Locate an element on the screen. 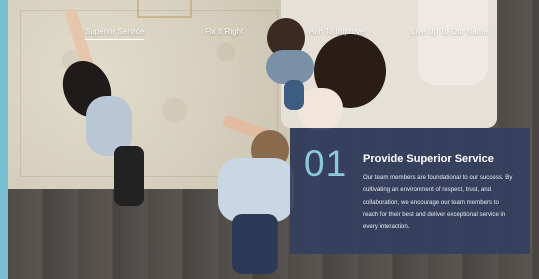 This screenshot has height=279, width=539. photo-person-child-body is located at coordinates (290, 67).